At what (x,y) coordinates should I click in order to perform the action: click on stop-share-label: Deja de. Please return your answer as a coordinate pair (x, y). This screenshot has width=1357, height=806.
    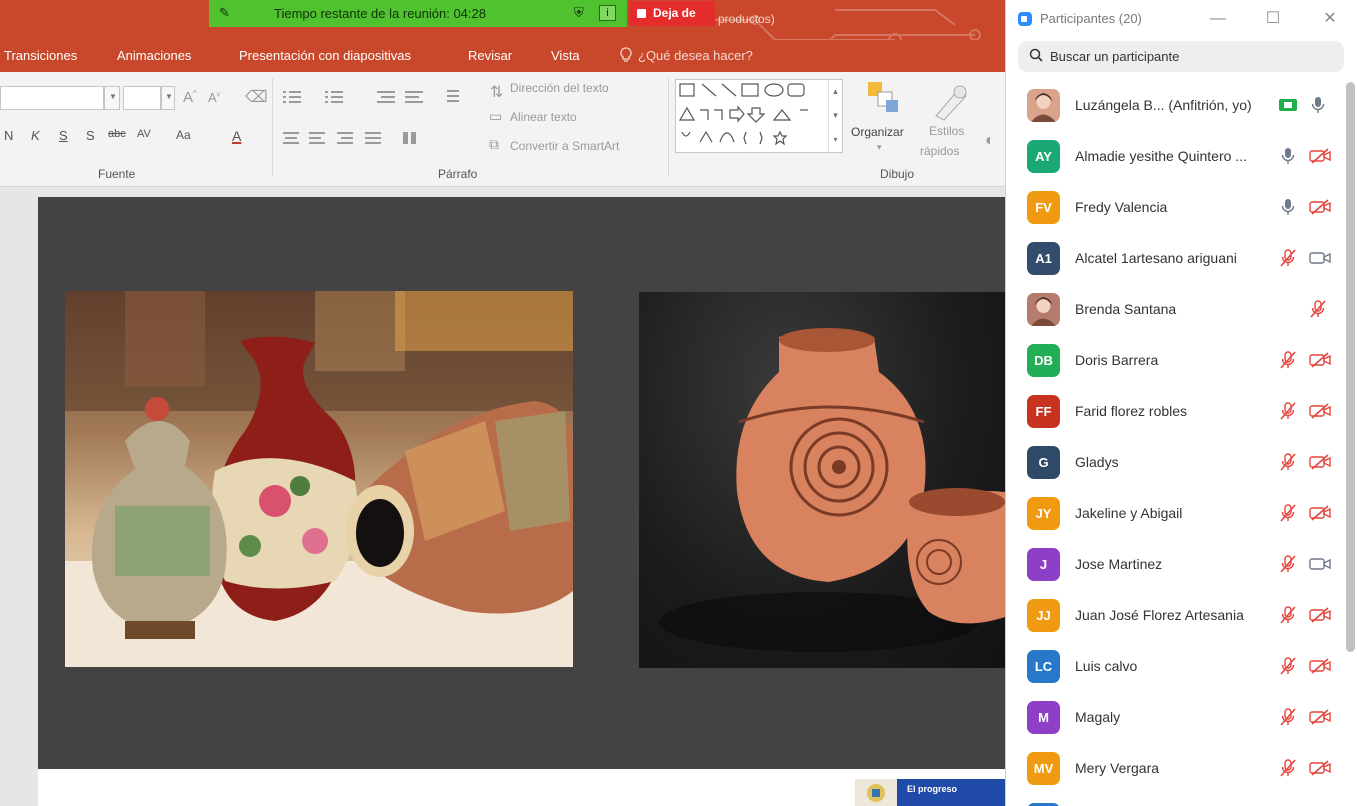
    Looking at the image, I should click on (674, 13).